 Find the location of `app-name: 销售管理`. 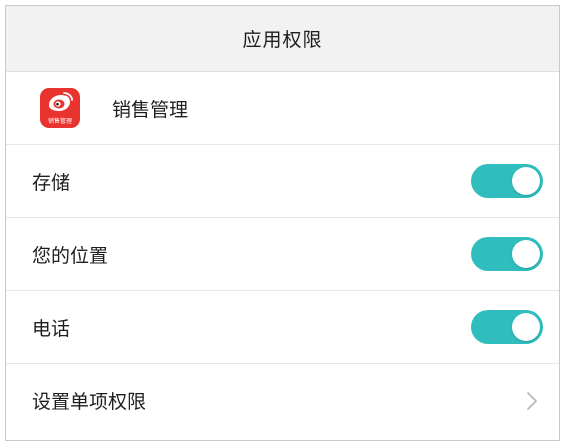

app-name: 销售管理 is located at coordinates (150, 109).